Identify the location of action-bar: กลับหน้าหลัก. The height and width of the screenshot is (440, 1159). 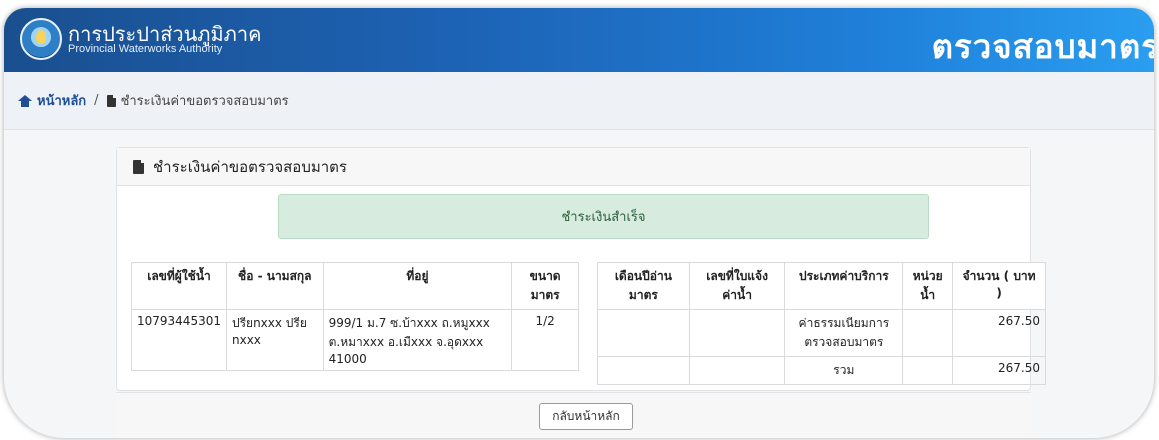
(573, 415).